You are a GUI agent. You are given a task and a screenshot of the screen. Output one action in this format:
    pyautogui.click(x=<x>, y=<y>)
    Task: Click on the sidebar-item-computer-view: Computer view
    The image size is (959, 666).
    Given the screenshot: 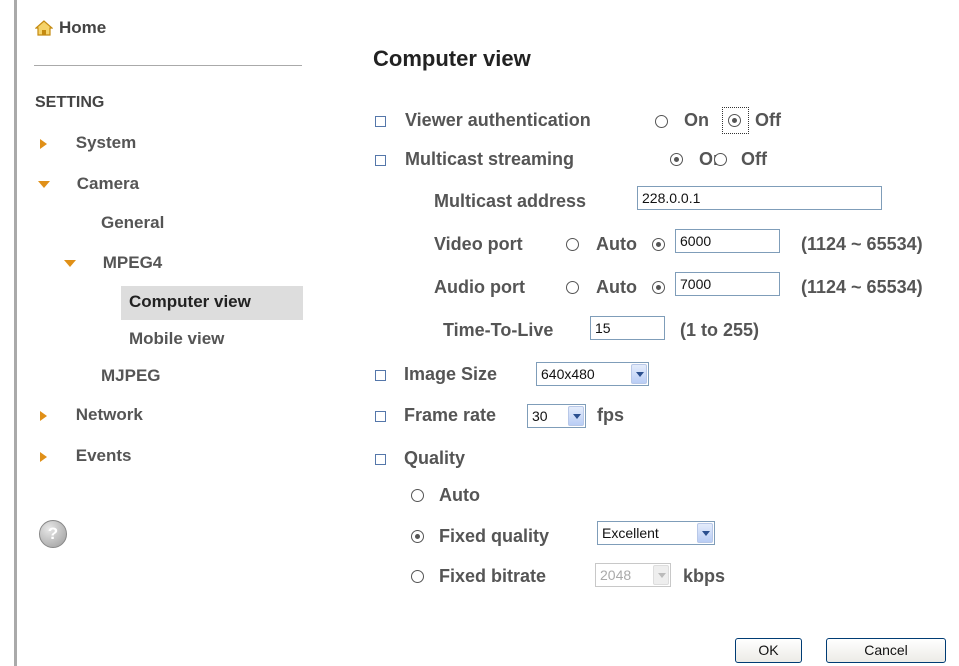 What is the action you would take?
    pyautogui.click(x=190, y=302)
    